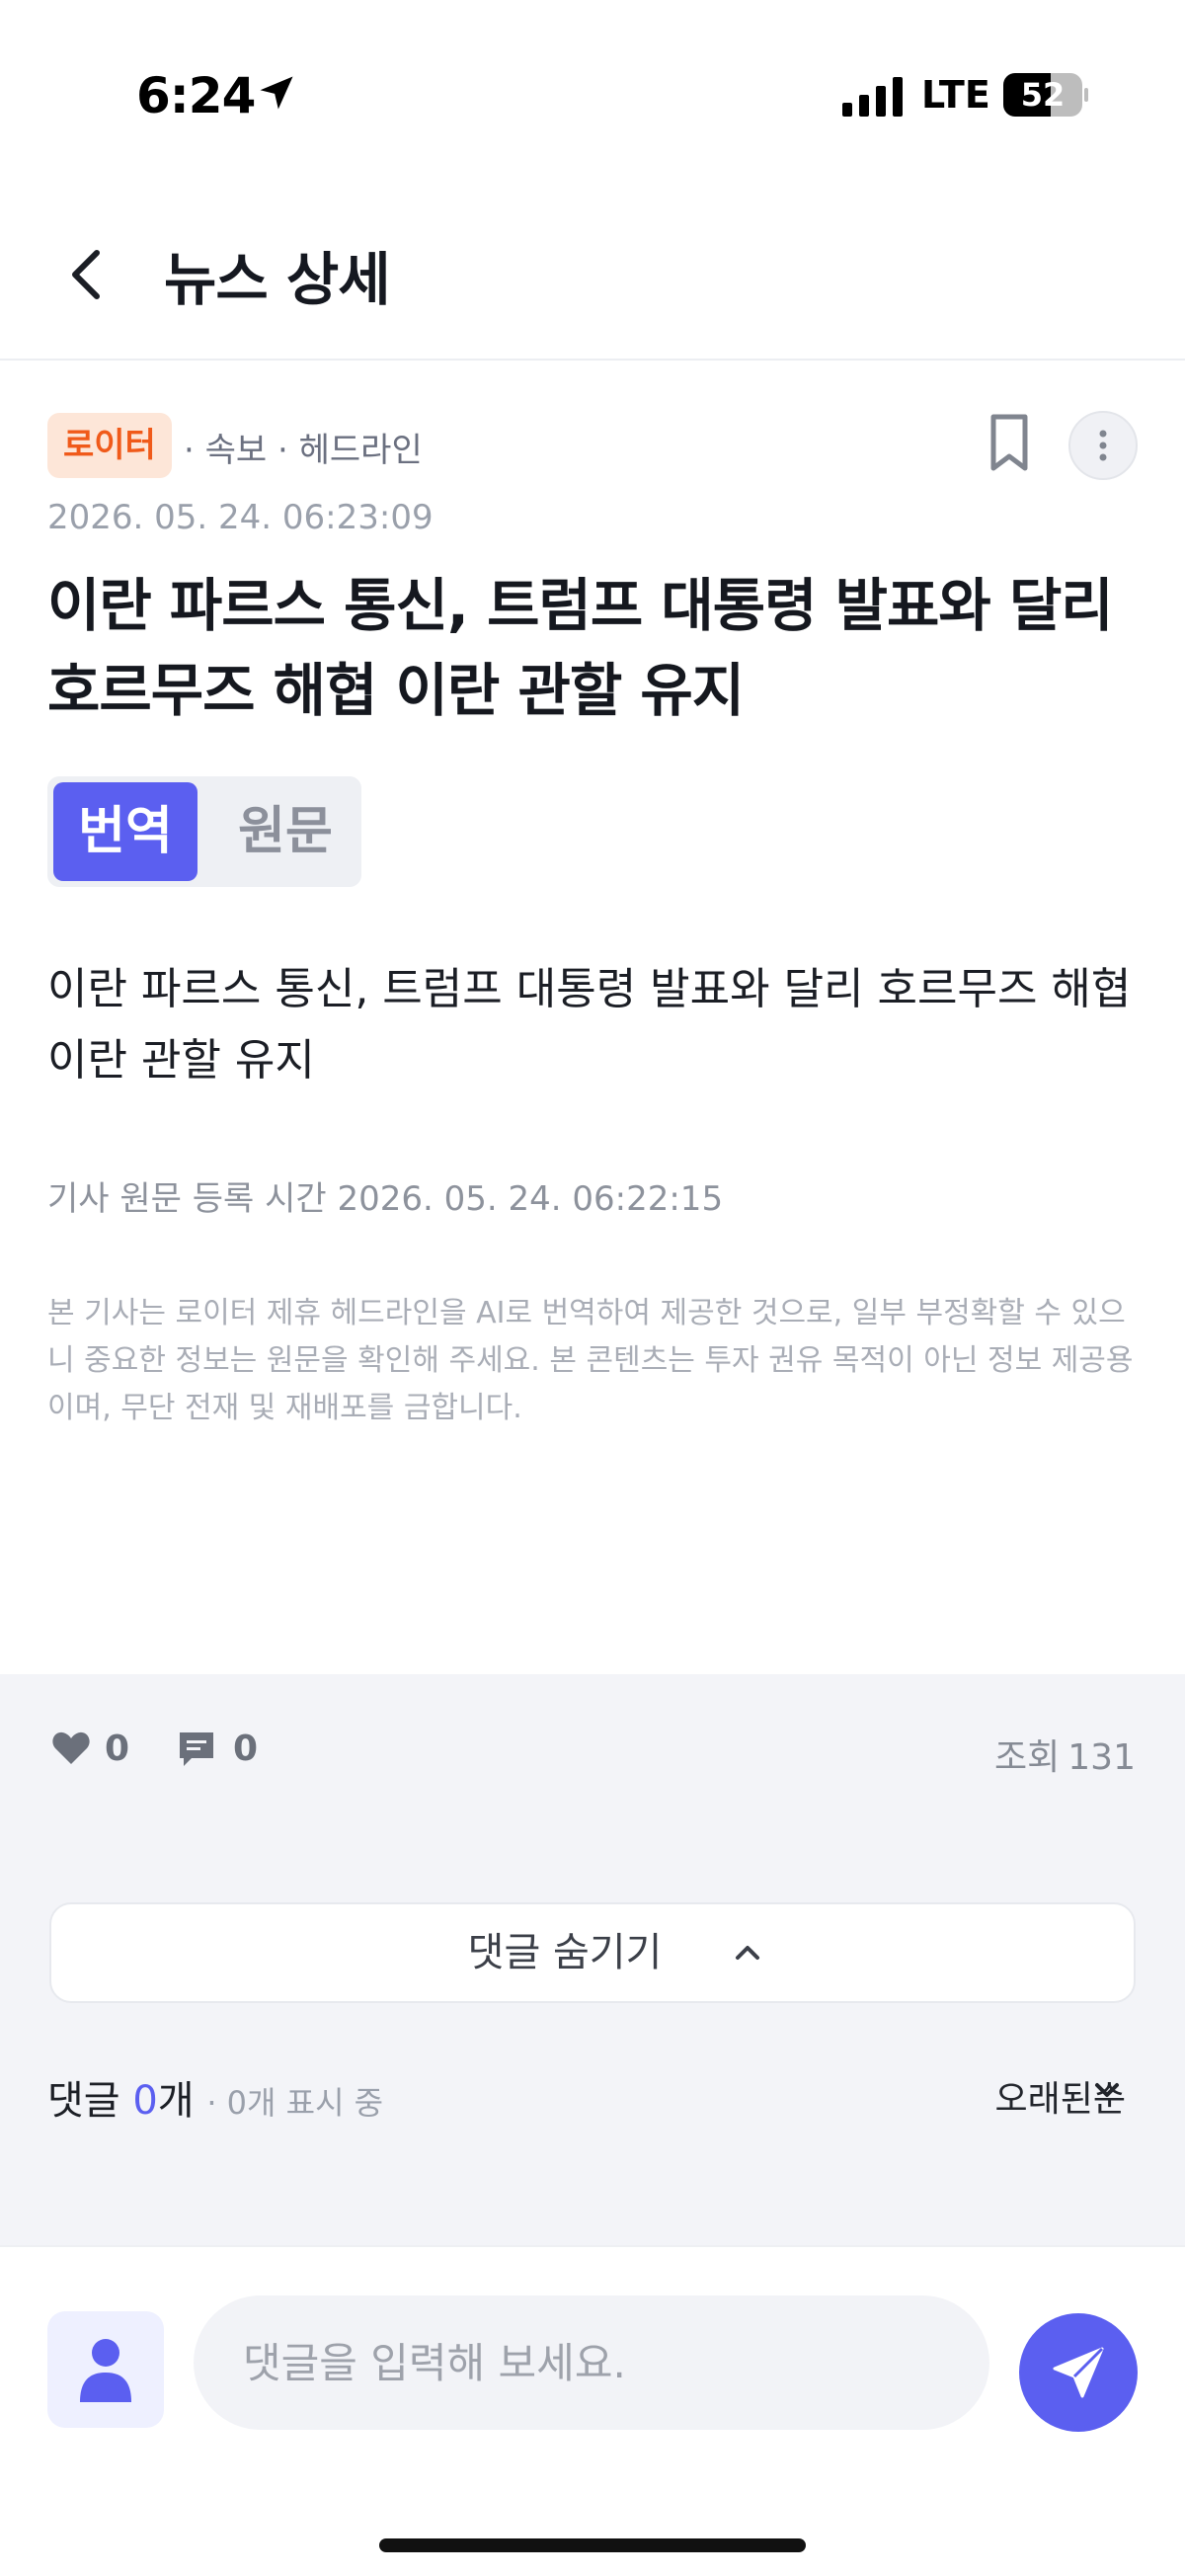  Describe the element at coordinates (276, 93) in the screenshot. I see `location-arrow-icon` at that location.